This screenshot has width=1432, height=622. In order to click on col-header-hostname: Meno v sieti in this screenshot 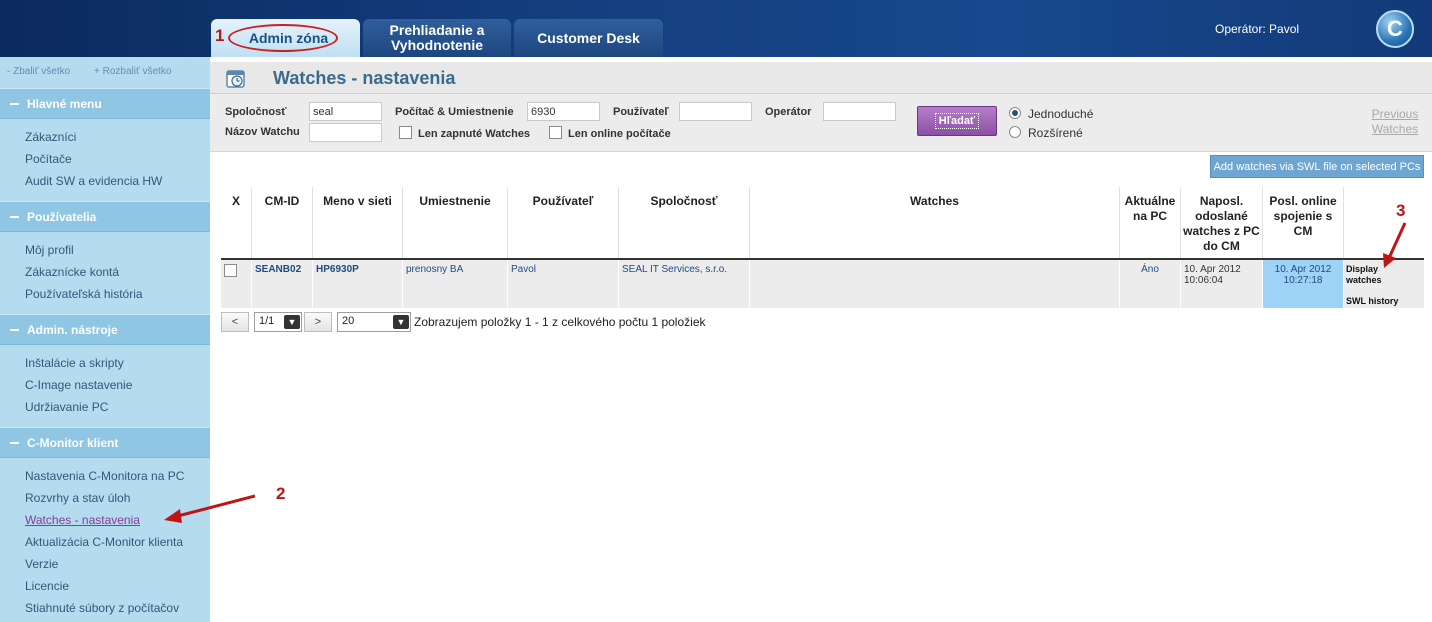, I will do `click(358, 223)`.